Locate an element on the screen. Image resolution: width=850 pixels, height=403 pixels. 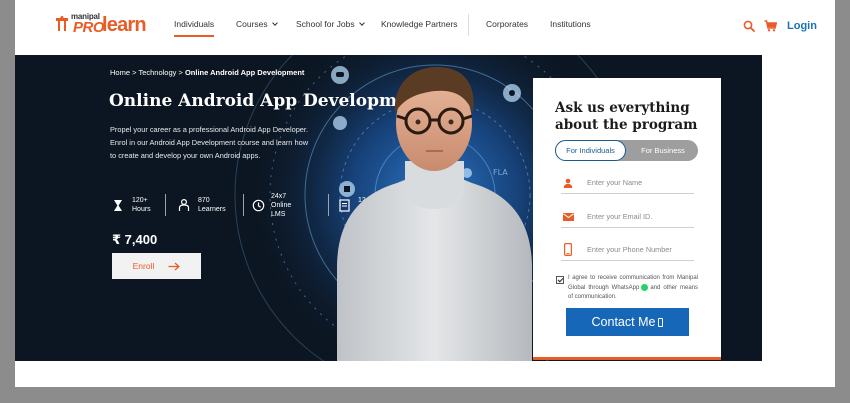
name-input is located at coordinates (637, 182).